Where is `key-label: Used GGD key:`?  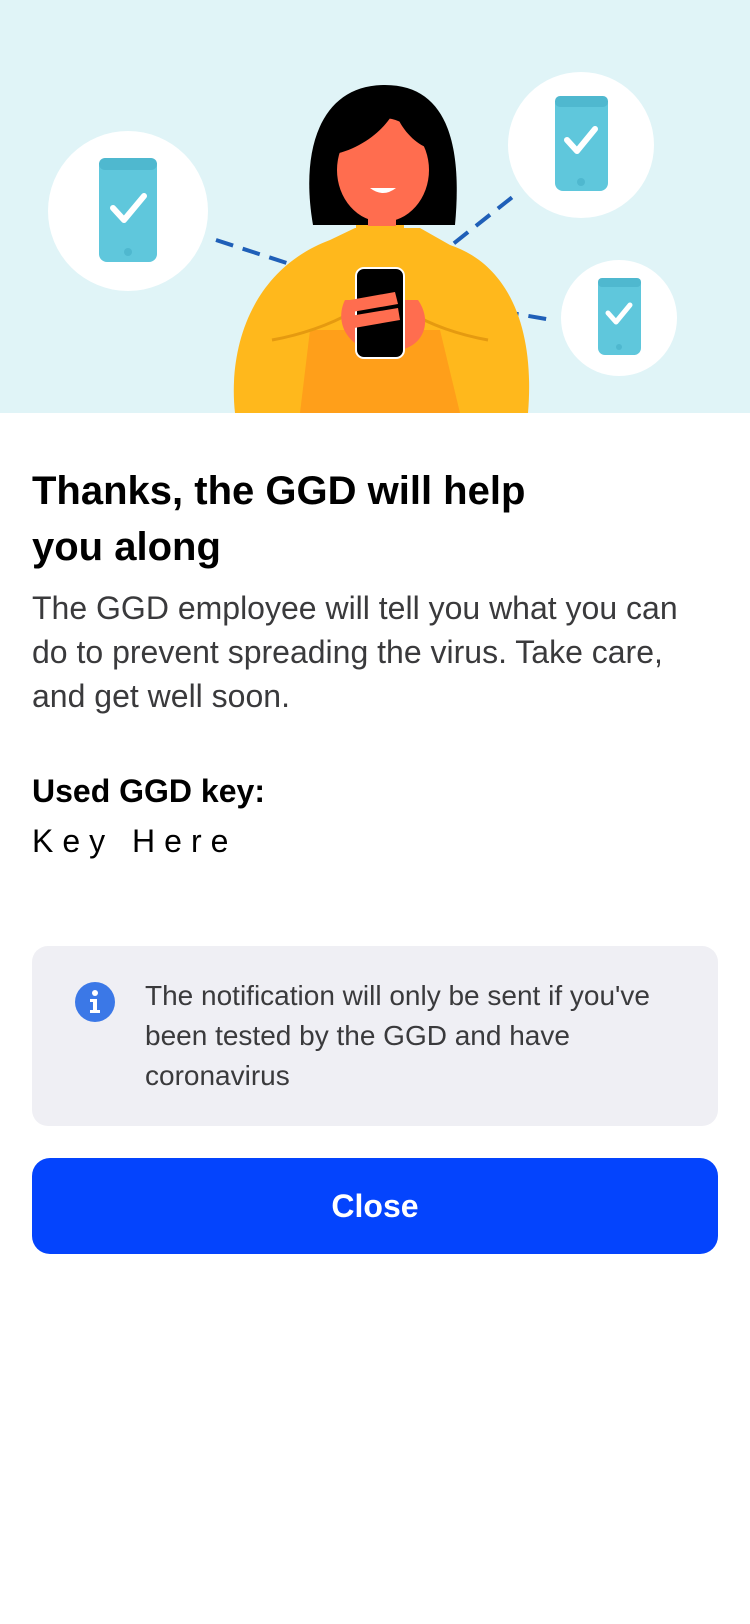 key-label: Used GGD key: is located at coordinates (148, 791).